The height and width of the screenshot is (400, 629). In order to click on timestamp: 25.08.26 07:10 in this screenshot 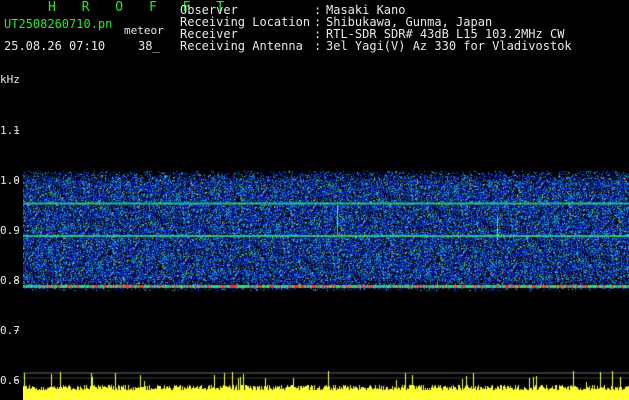, I will do `click(55, 46)`.